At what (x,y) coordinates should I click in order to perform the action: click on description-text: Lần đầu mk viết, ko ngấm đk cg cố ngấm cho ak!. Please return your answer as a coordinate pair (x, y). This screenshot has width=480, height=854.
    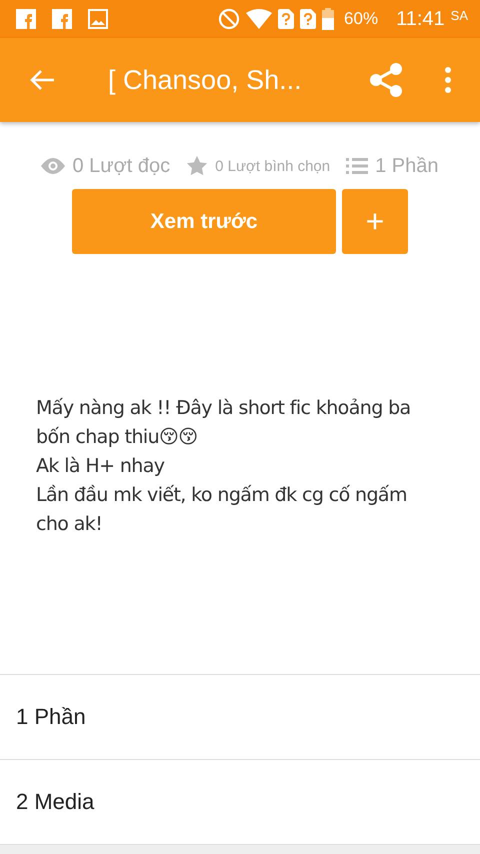
    Looking at the image, I should click on (222, 510).